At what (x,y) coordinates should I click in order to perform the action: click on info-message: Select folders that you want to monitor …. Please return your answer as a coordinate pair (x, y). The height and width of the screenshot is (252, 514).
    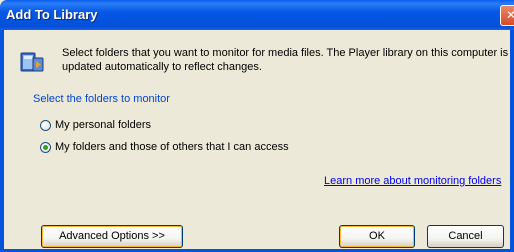
    Looking at the image, I should click on (287, 60).